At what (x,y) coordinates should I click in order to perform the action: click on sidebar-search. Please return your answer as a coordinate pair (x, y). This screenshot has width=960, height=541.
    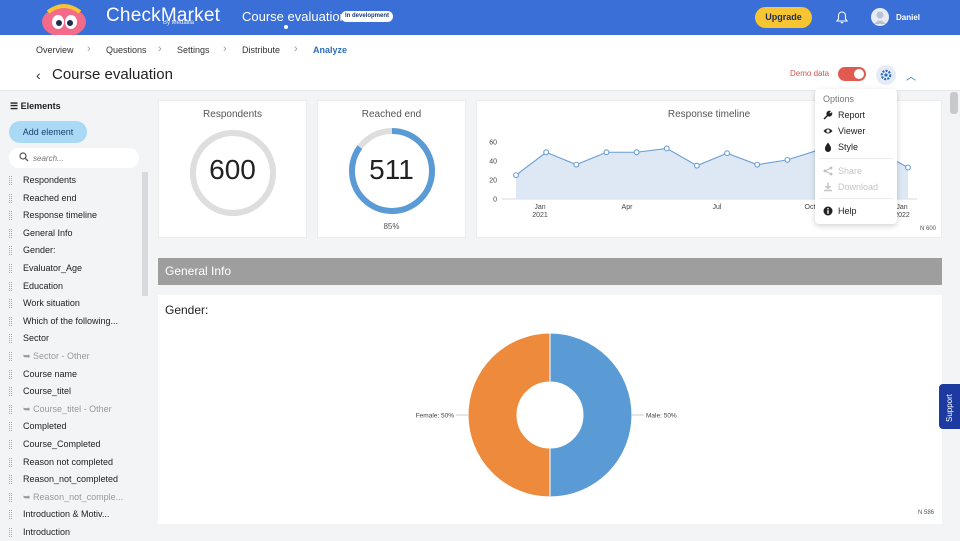
    Looking at the image, I should click on (74, 158).